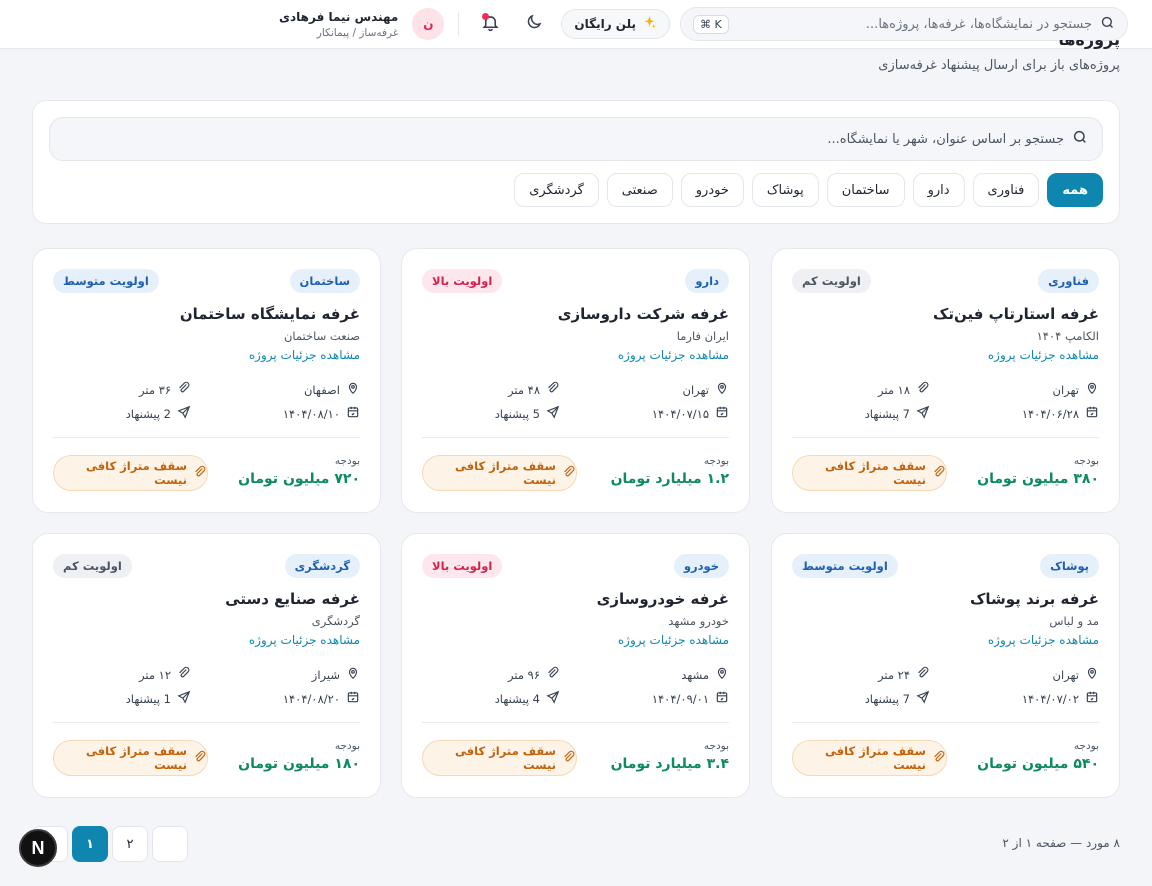 The width and height of the screenshot is (1152, 886). Describe the element at coordinates (556, 190) in the screenshot. I see `chip-tourism: گردشگری` at that location.